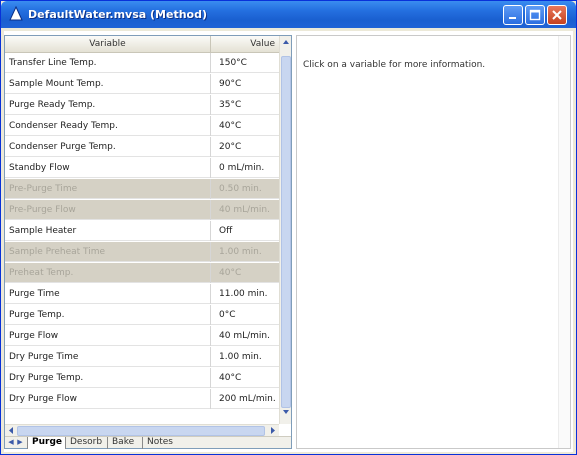  What do you see at coordinates (245, 189) in the screenshot?
I see `variable-value-cell: 0.50 min.` at bounding box center [245, 189].